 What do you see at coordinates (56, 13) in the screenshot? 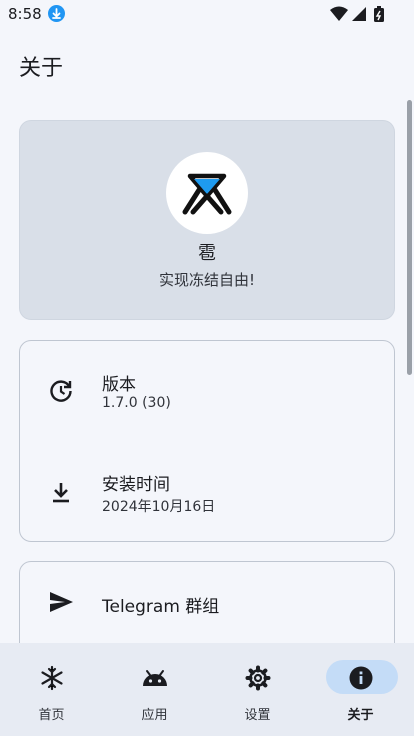
I see `download-notification-icon` at bounding box center [56, 13].